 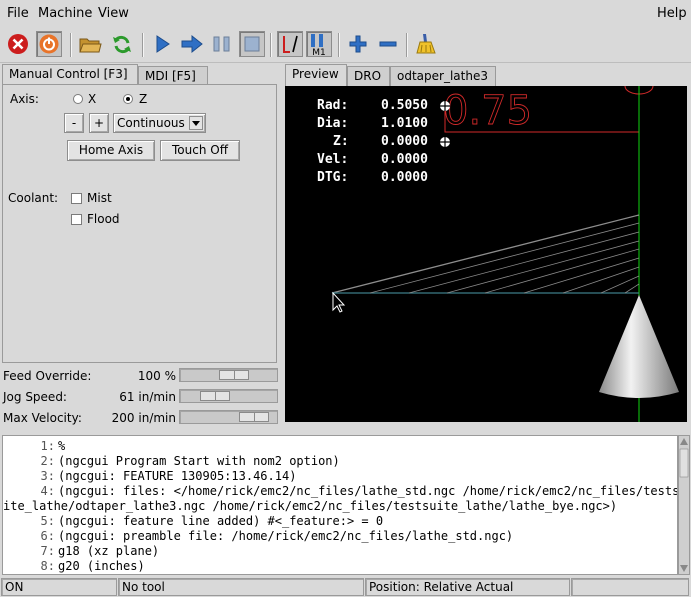 I want to click on menu-file: File, so click(x=18, y=13).